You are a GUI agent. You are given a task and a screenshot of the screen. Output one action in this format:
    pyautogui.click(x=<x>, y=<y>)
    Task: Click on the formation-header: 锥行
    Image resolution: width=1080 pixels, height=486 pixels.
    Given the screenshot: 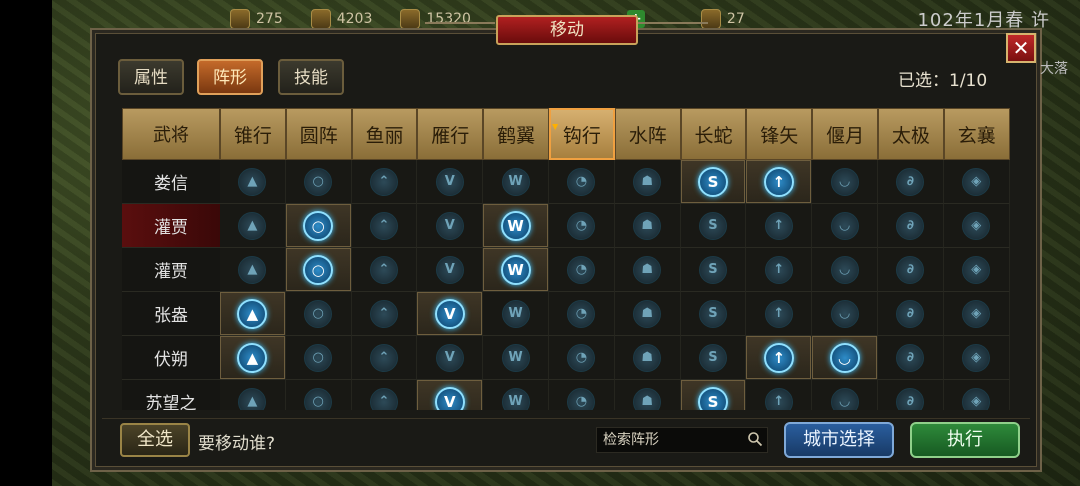 What is the action you would take?
    pyautogui.click(x=253, y=134)
    